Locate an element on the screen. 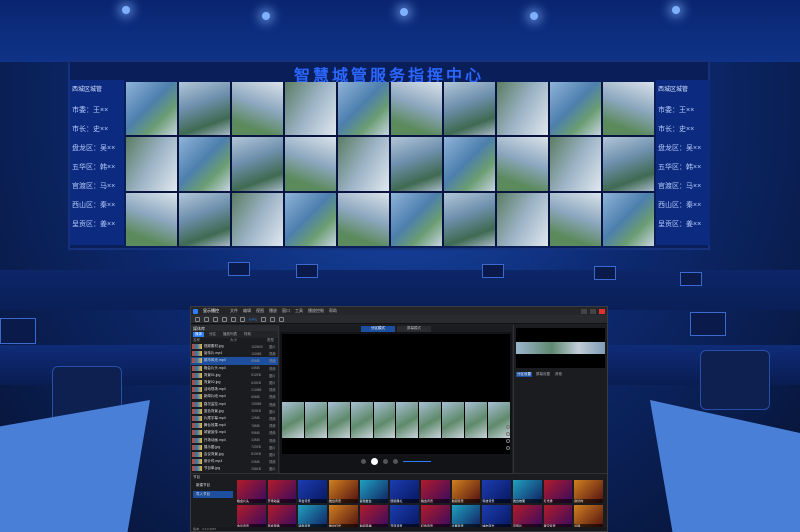  media-file-row: 活动现场.mp4 210MB 视频 is located at coordinates (234, 389).